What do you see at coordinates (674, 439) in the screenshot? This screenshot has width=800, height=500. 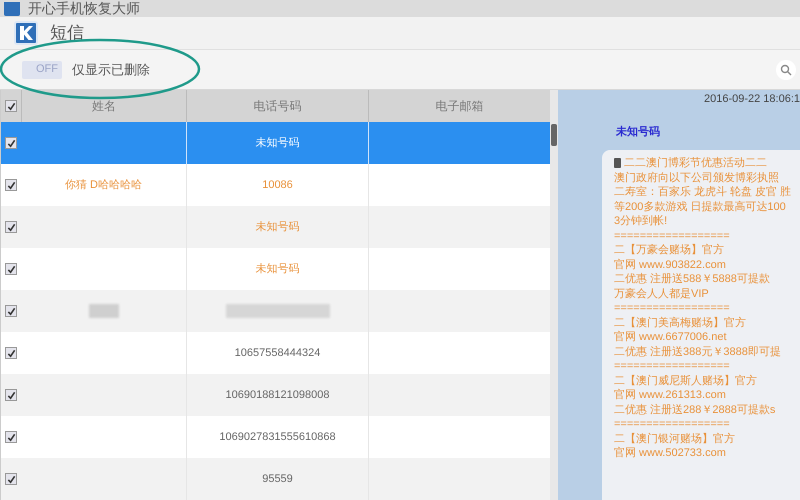 I see `message-line: 二【澳门银河赌场】官方` at bounding box center [674, 439].